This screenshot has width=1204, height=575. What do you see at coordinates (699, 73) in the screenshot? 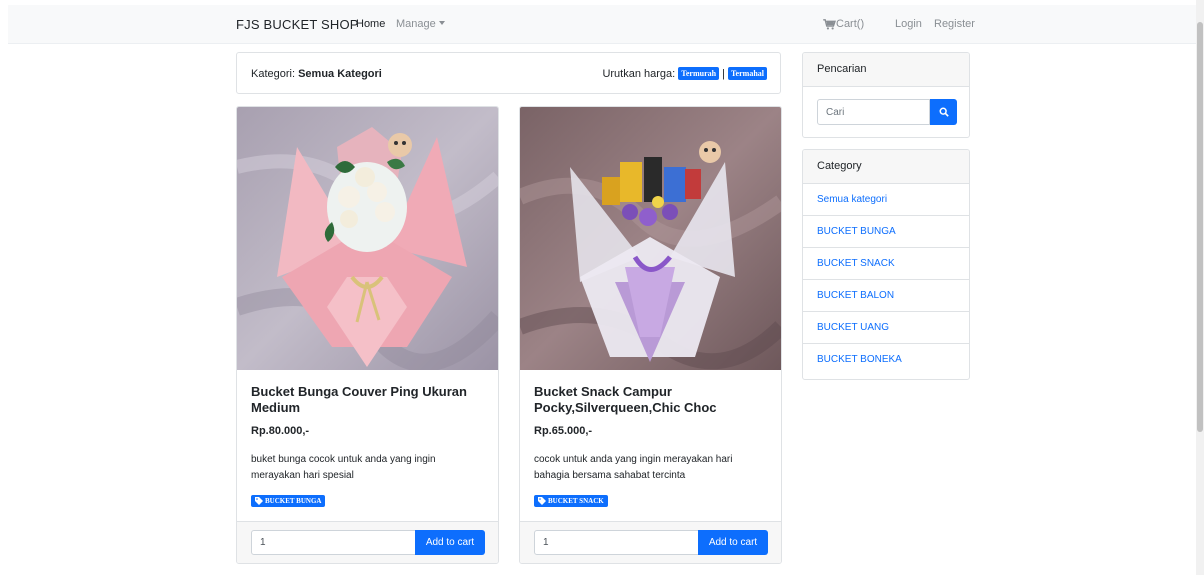
I see `sort-cheapest-link: Termurah` at bounding box center [699, 73].